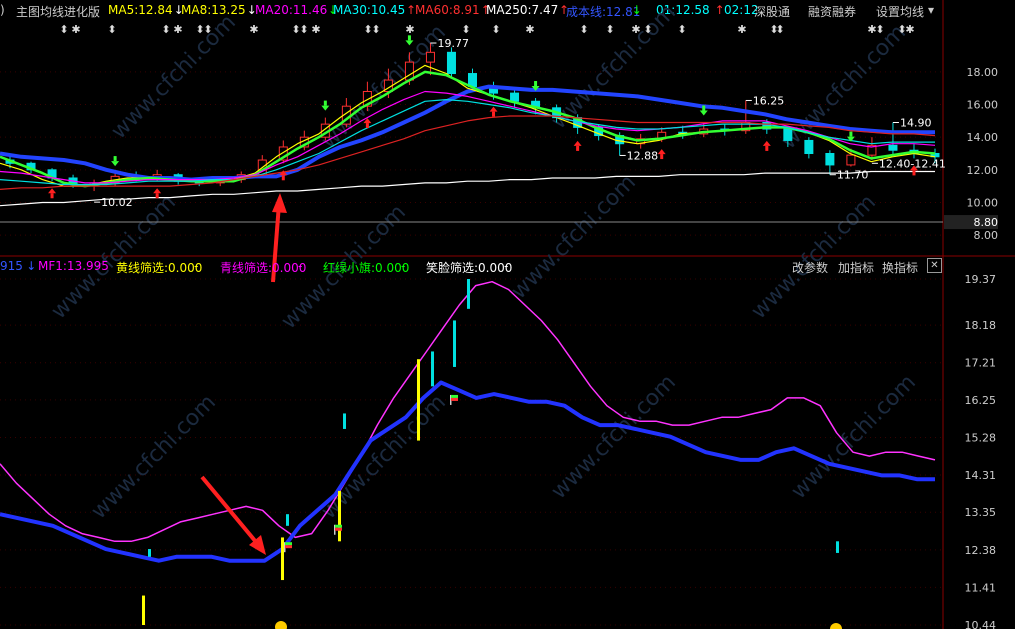 This screenshot has width=1015, height=629. What do you see at coordinates (11, 266) in the screenshot?
I see `legend-indicator-value: 915` at bounding box center [11, 266].